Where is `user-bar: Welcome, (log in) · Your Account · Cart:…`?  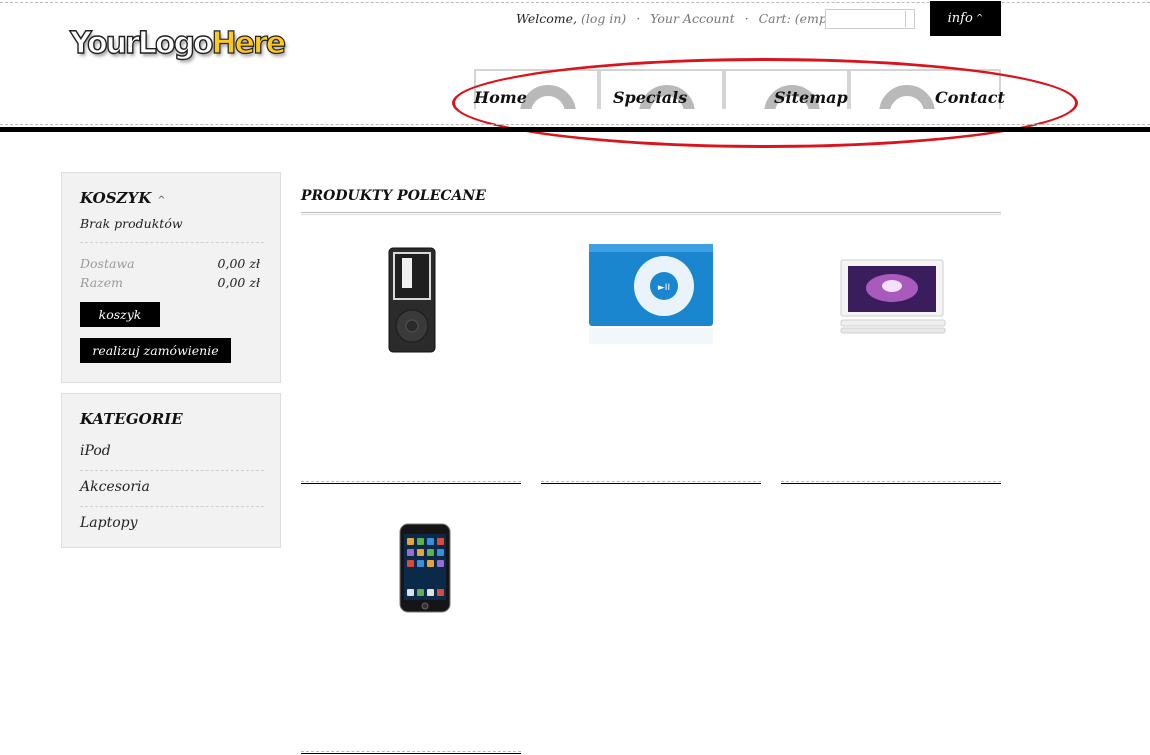
user-bar: Welcome, (log in) · Your Account · Cart:… is located at coordinates (680, 18).